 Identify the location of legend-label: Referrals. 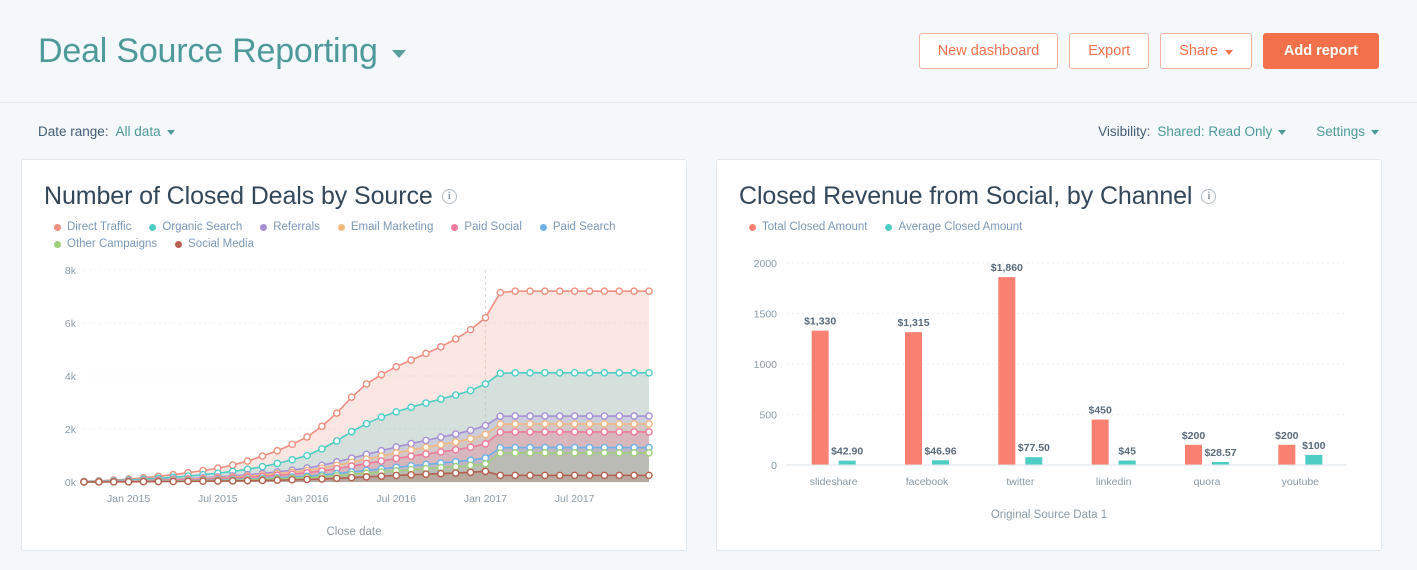
(296, 227).